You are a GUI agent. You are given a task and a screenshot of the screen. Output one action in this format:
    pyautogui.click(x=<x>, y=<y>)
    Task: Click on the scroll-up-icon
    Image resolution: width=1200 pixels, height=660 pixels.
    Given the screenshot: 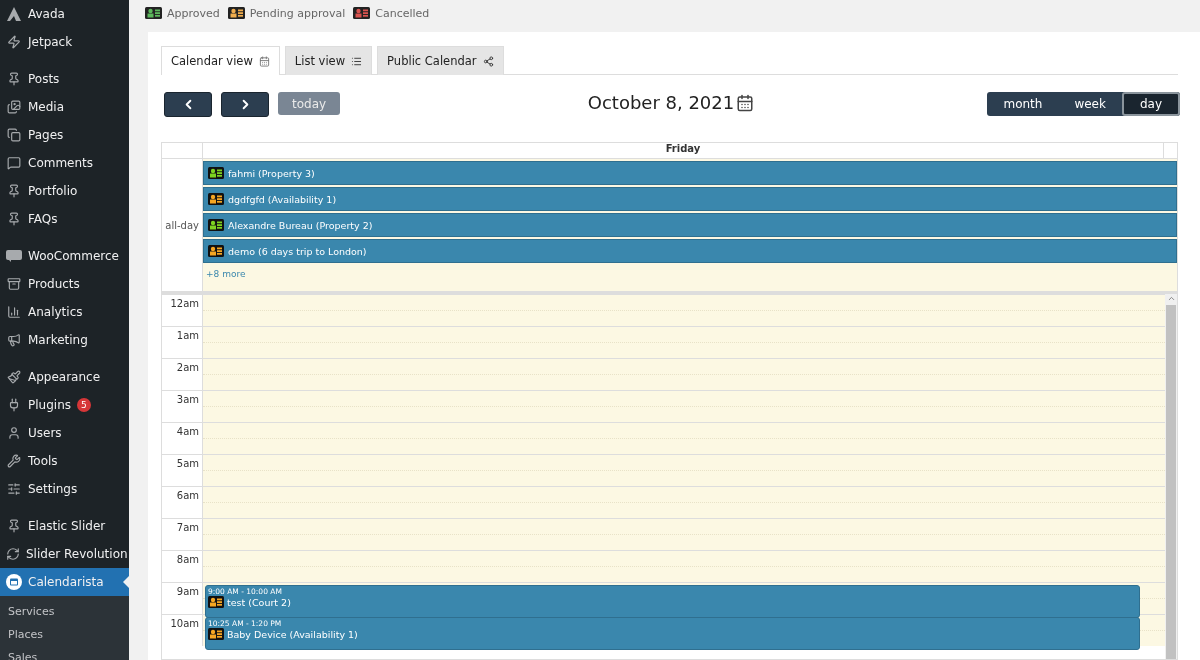 What is the action you would take?
    pyautogui.click(x=1171, y=298)
    